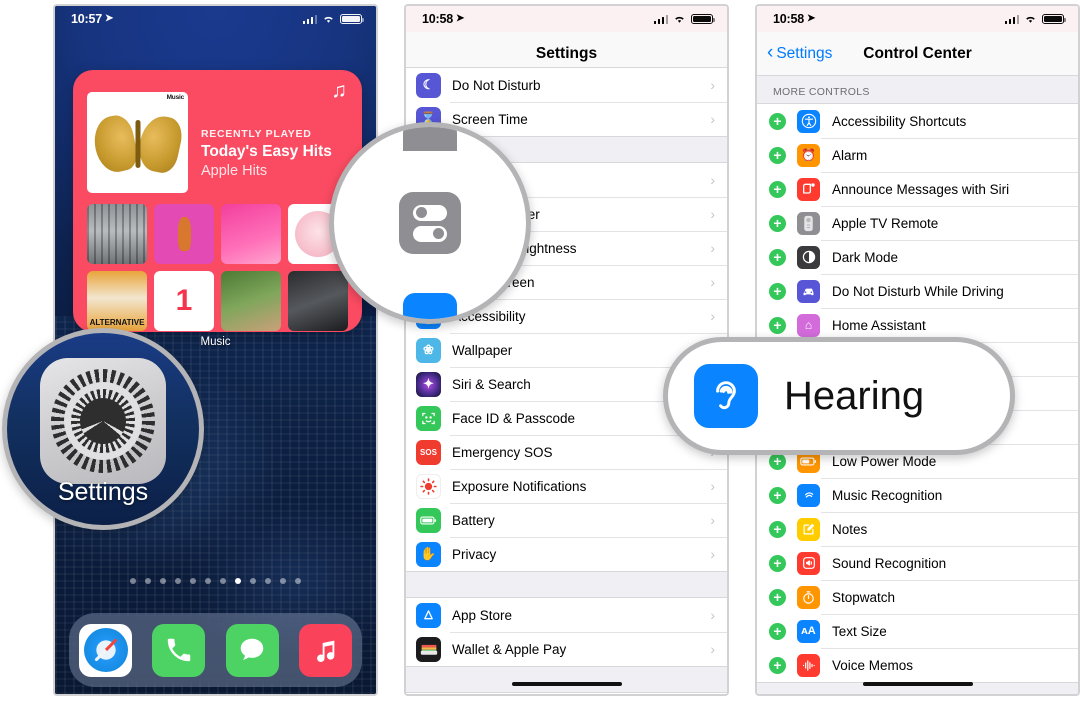 The width and height of the screenshot is (1080, 705). I want to click on settings-group-4: ⚷ Passwords ›, so click(566, 693).